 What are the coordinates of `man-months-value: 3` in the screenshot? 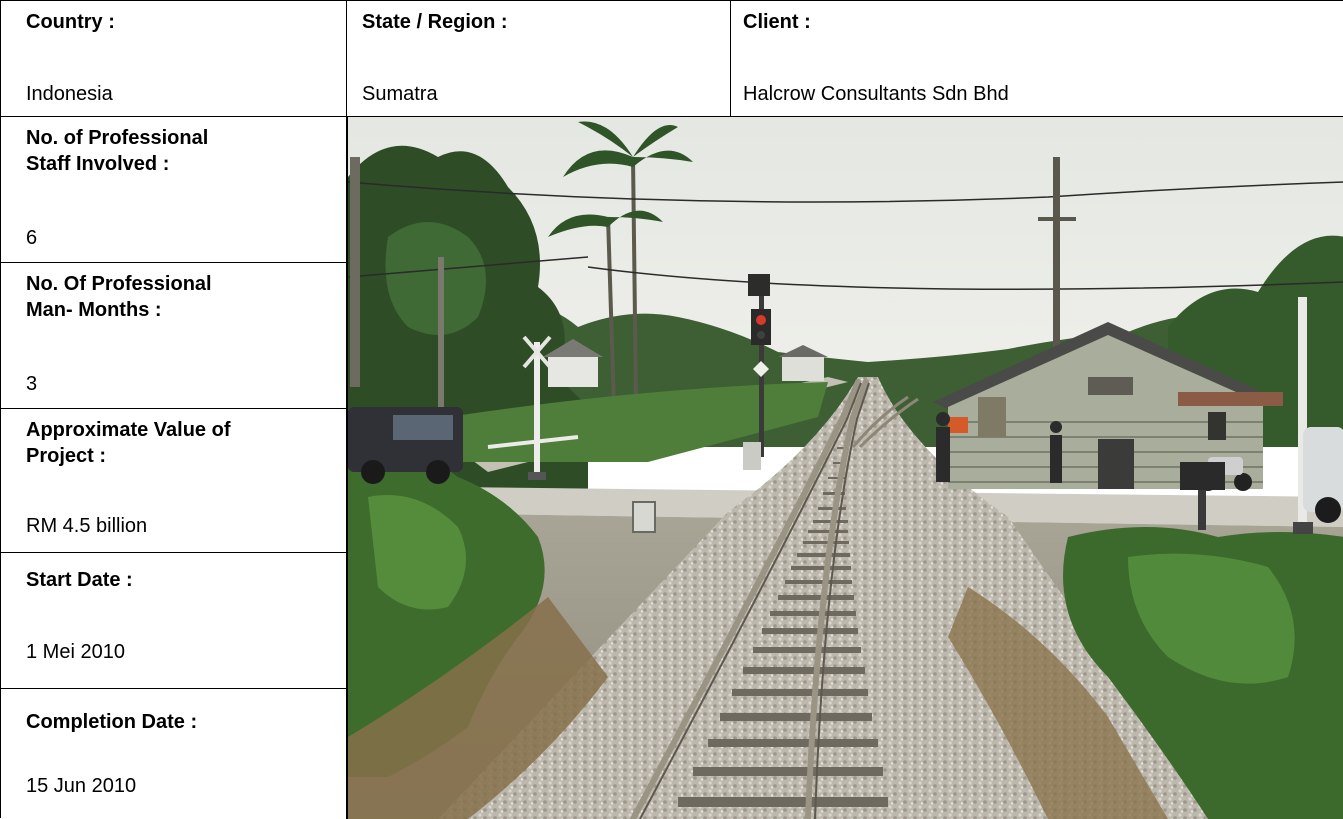 It's located at (32, 384).